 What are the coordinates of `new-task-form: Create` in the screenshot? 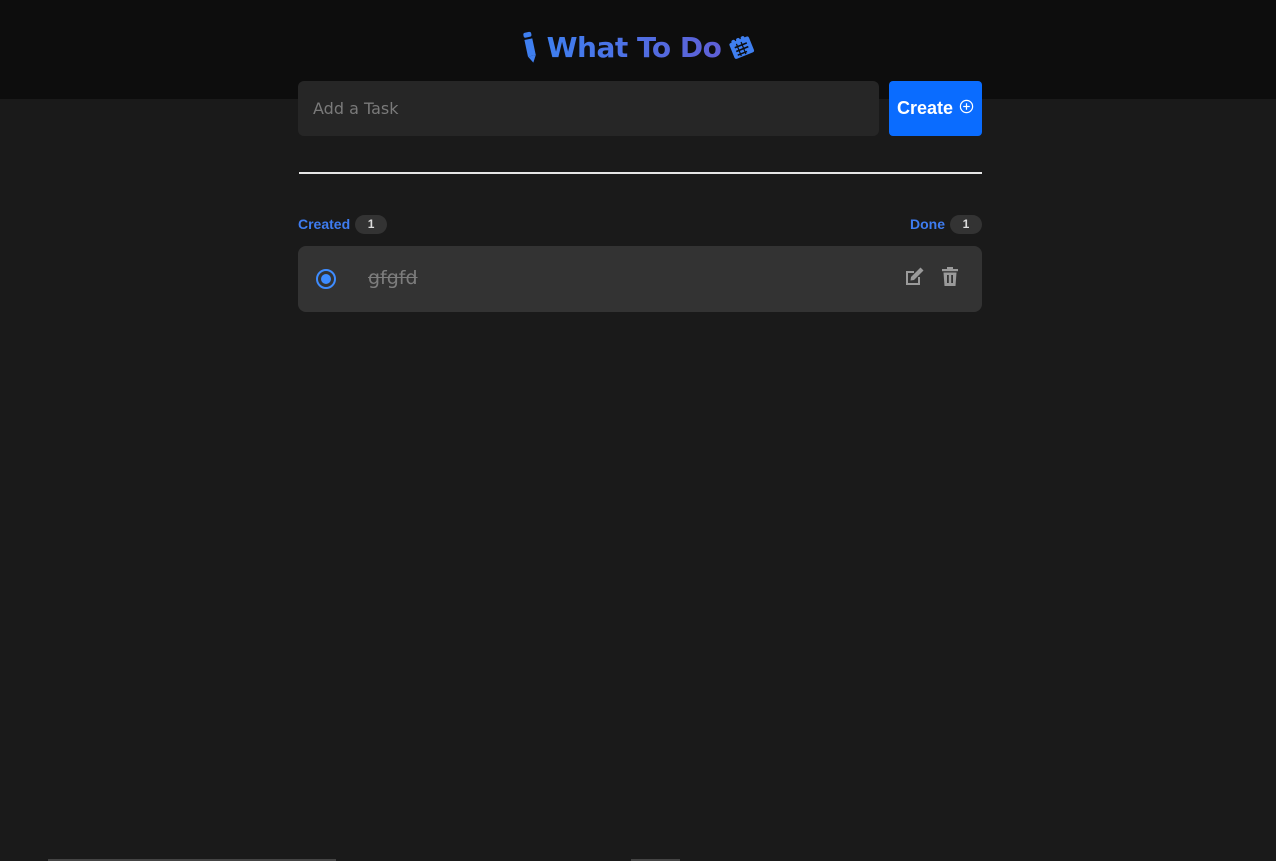 It's located at (640, 108).